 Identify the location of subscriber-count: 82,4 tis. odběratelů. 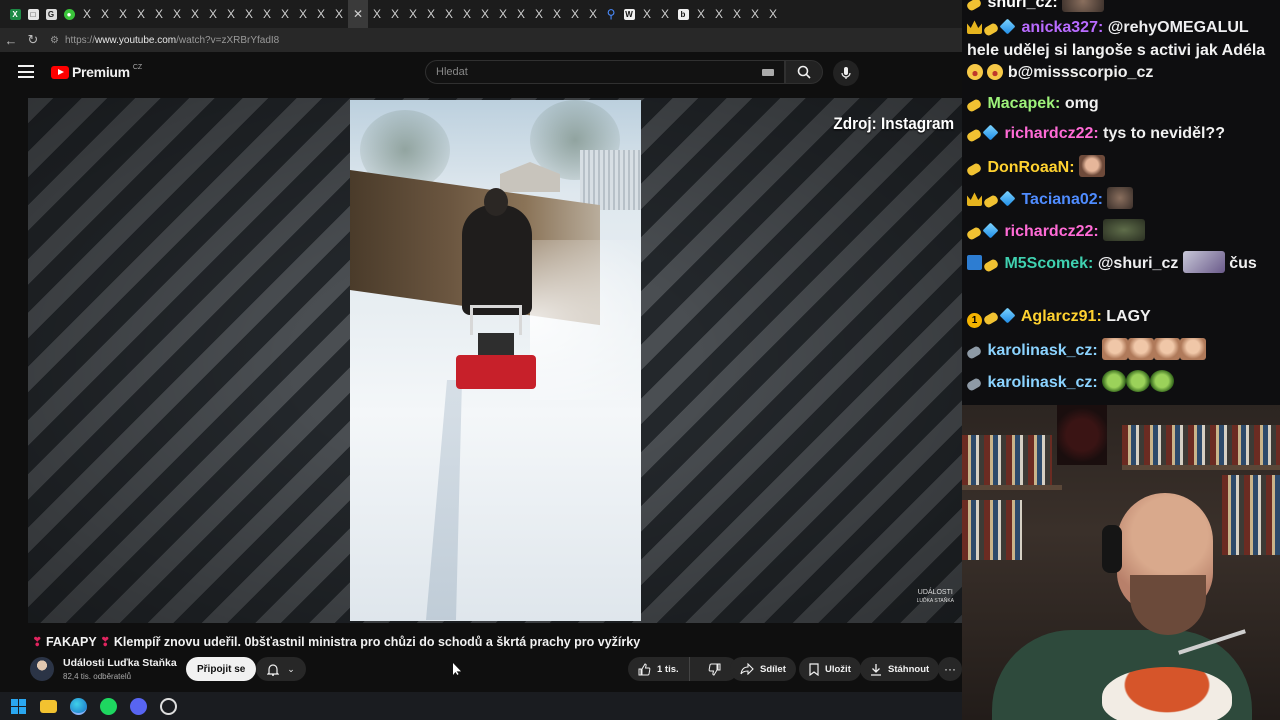
(97, 676).